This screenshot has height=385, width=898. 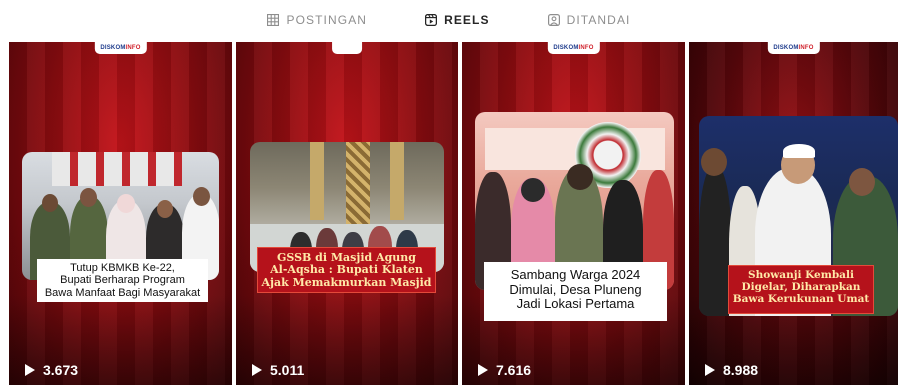 I want to click on tagged-icon, so click(x=553, y=20).